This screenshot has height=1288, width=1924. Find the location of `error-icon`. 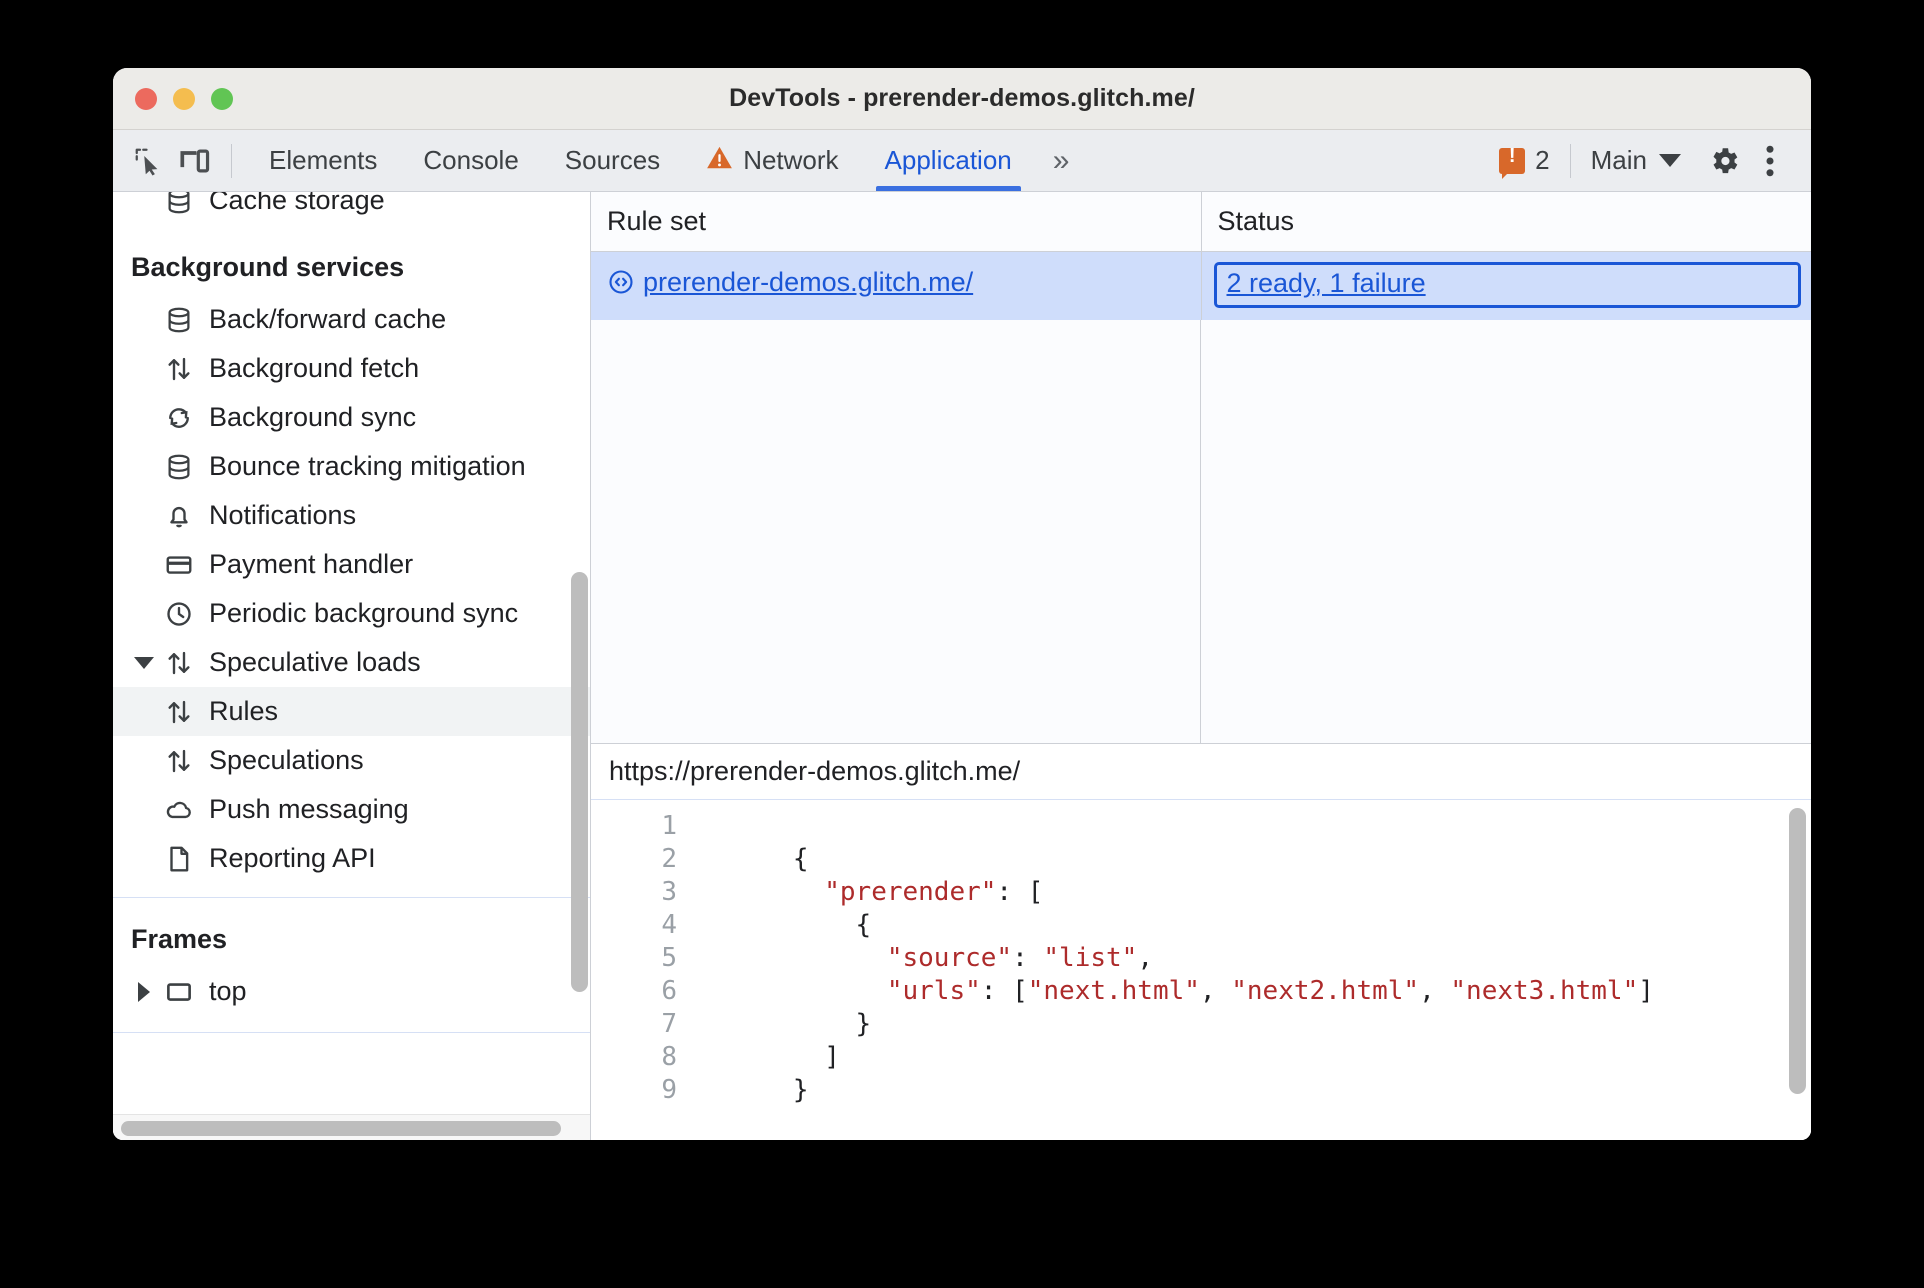

error-icon is located at coordinates (1512, 162).